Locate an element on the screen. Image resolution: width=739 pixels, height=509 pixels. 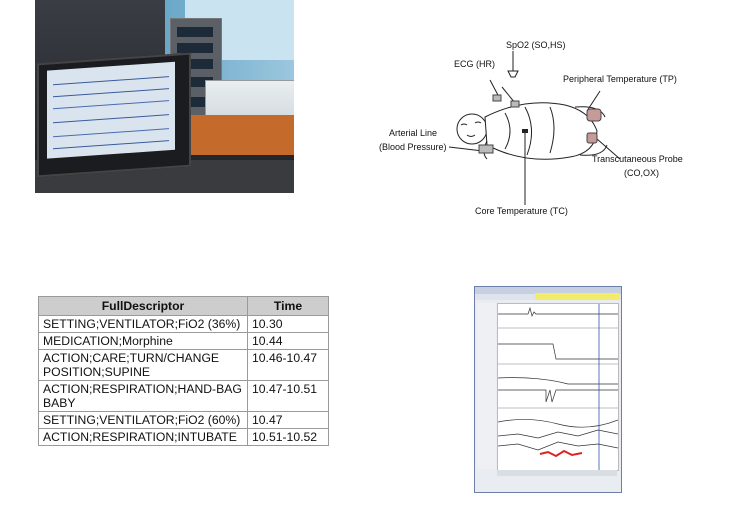
label-spo2: SpO2 (SO,HS) is located at coordinates (536, 45).